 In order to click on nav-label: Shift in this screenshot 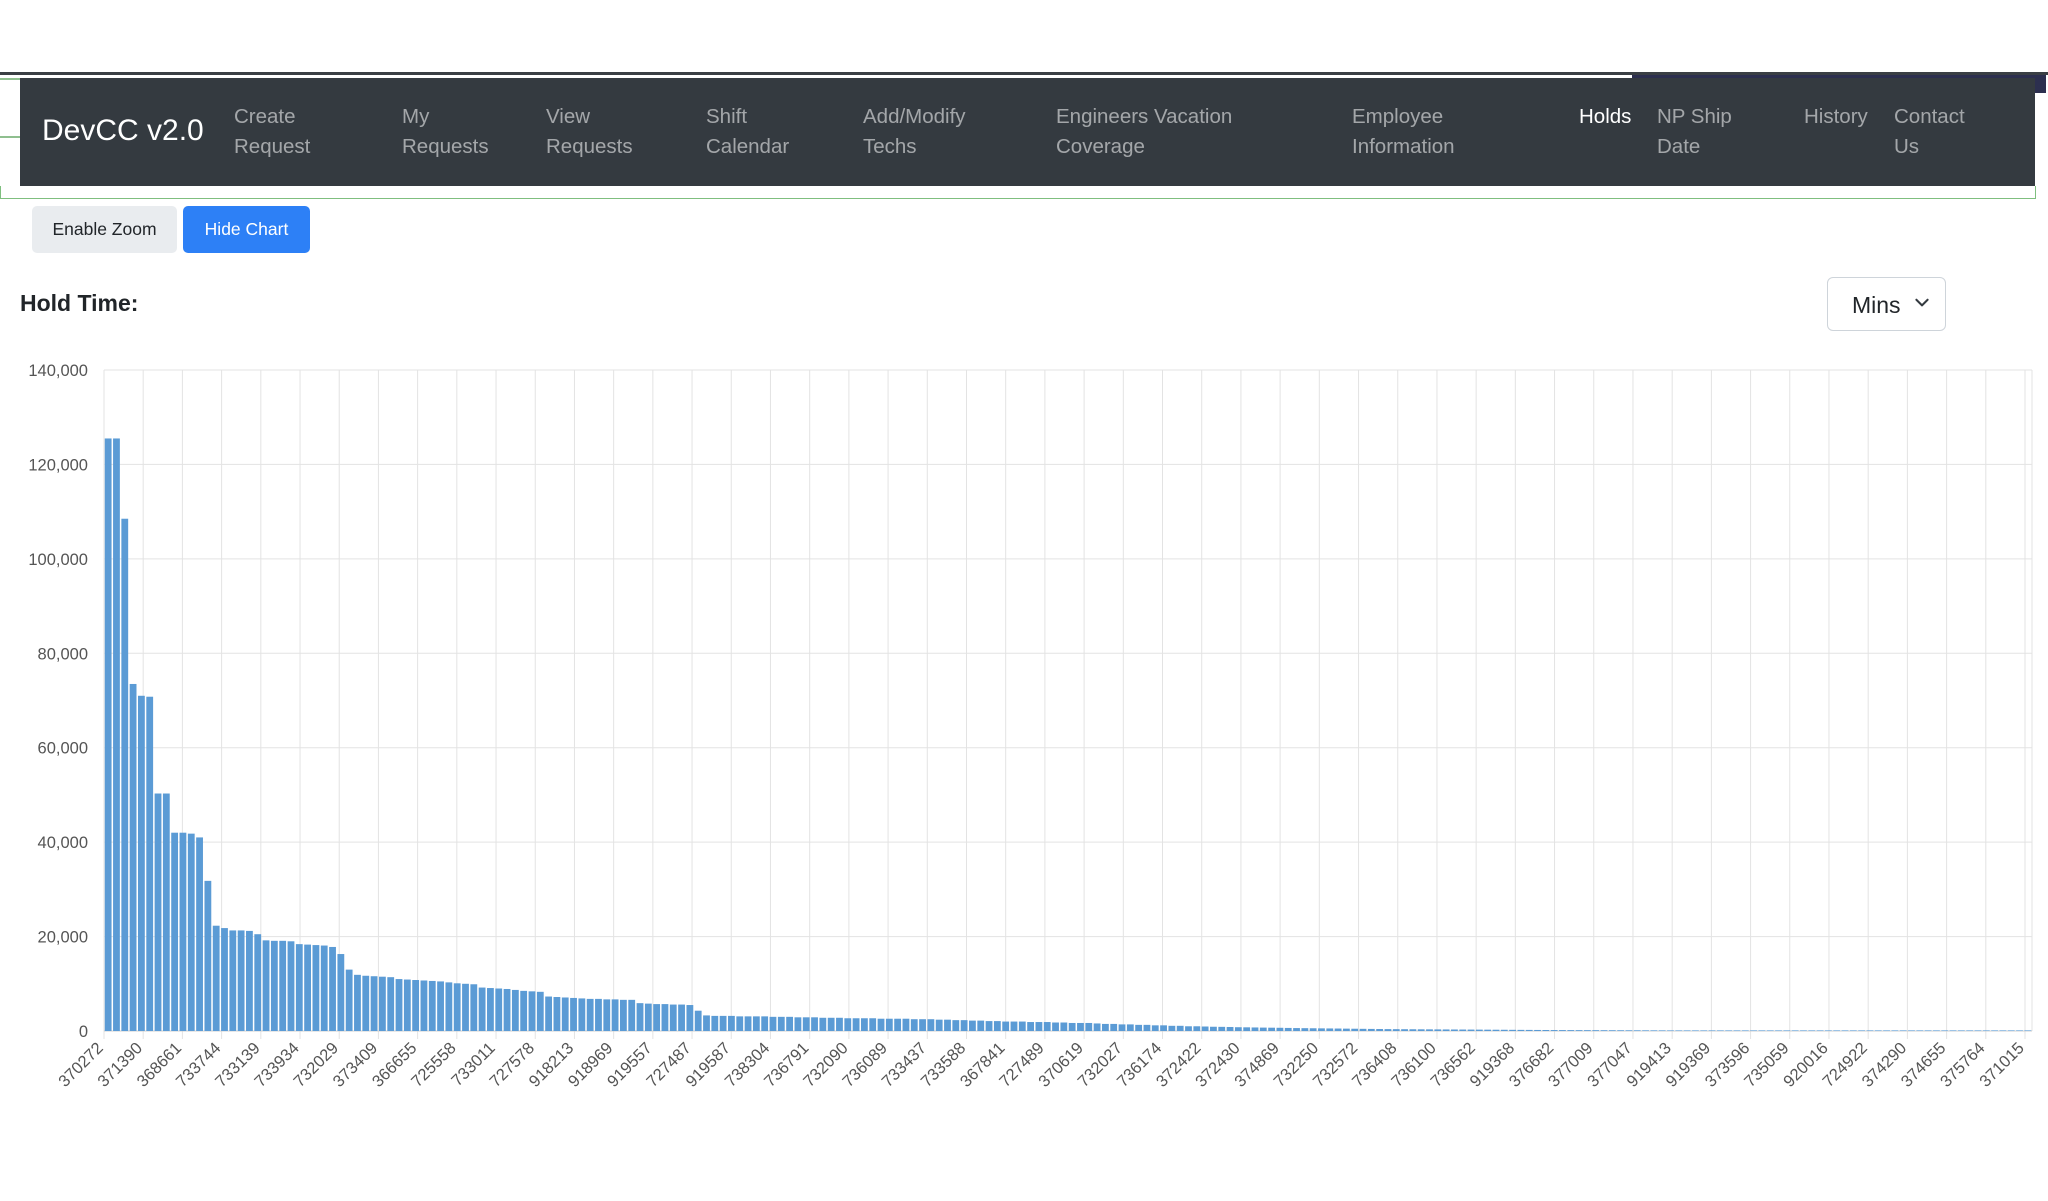, I will do `click(727, 116)`.